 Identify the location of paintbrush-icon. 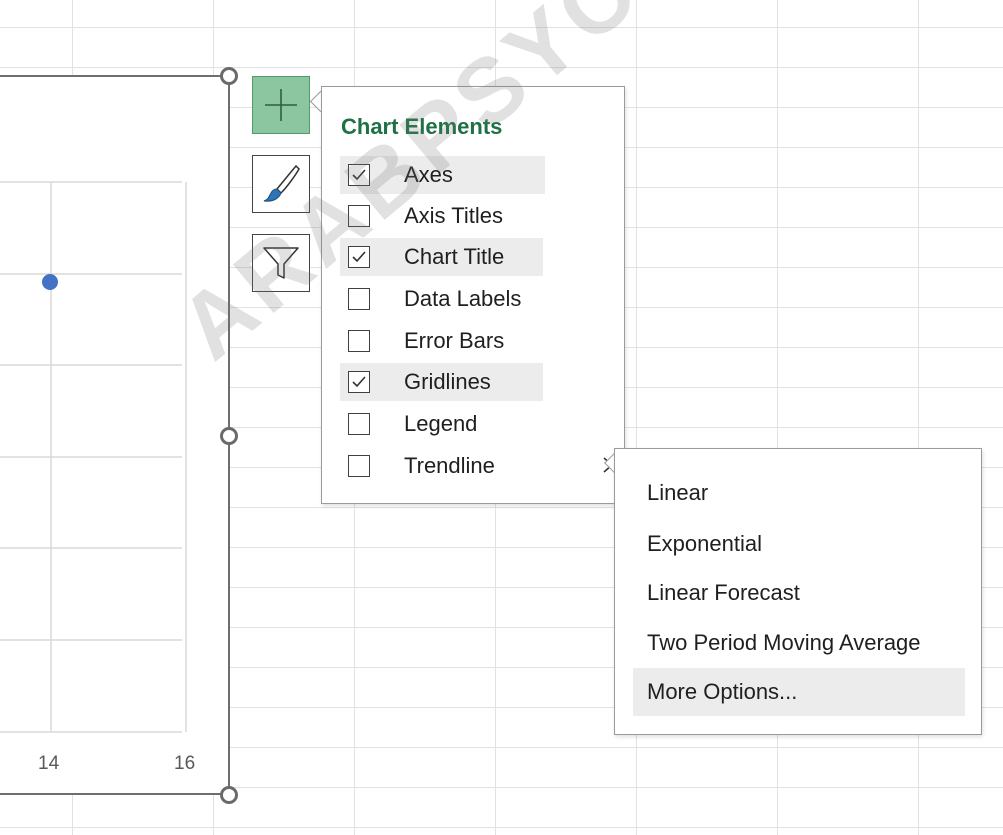
(281, 183).